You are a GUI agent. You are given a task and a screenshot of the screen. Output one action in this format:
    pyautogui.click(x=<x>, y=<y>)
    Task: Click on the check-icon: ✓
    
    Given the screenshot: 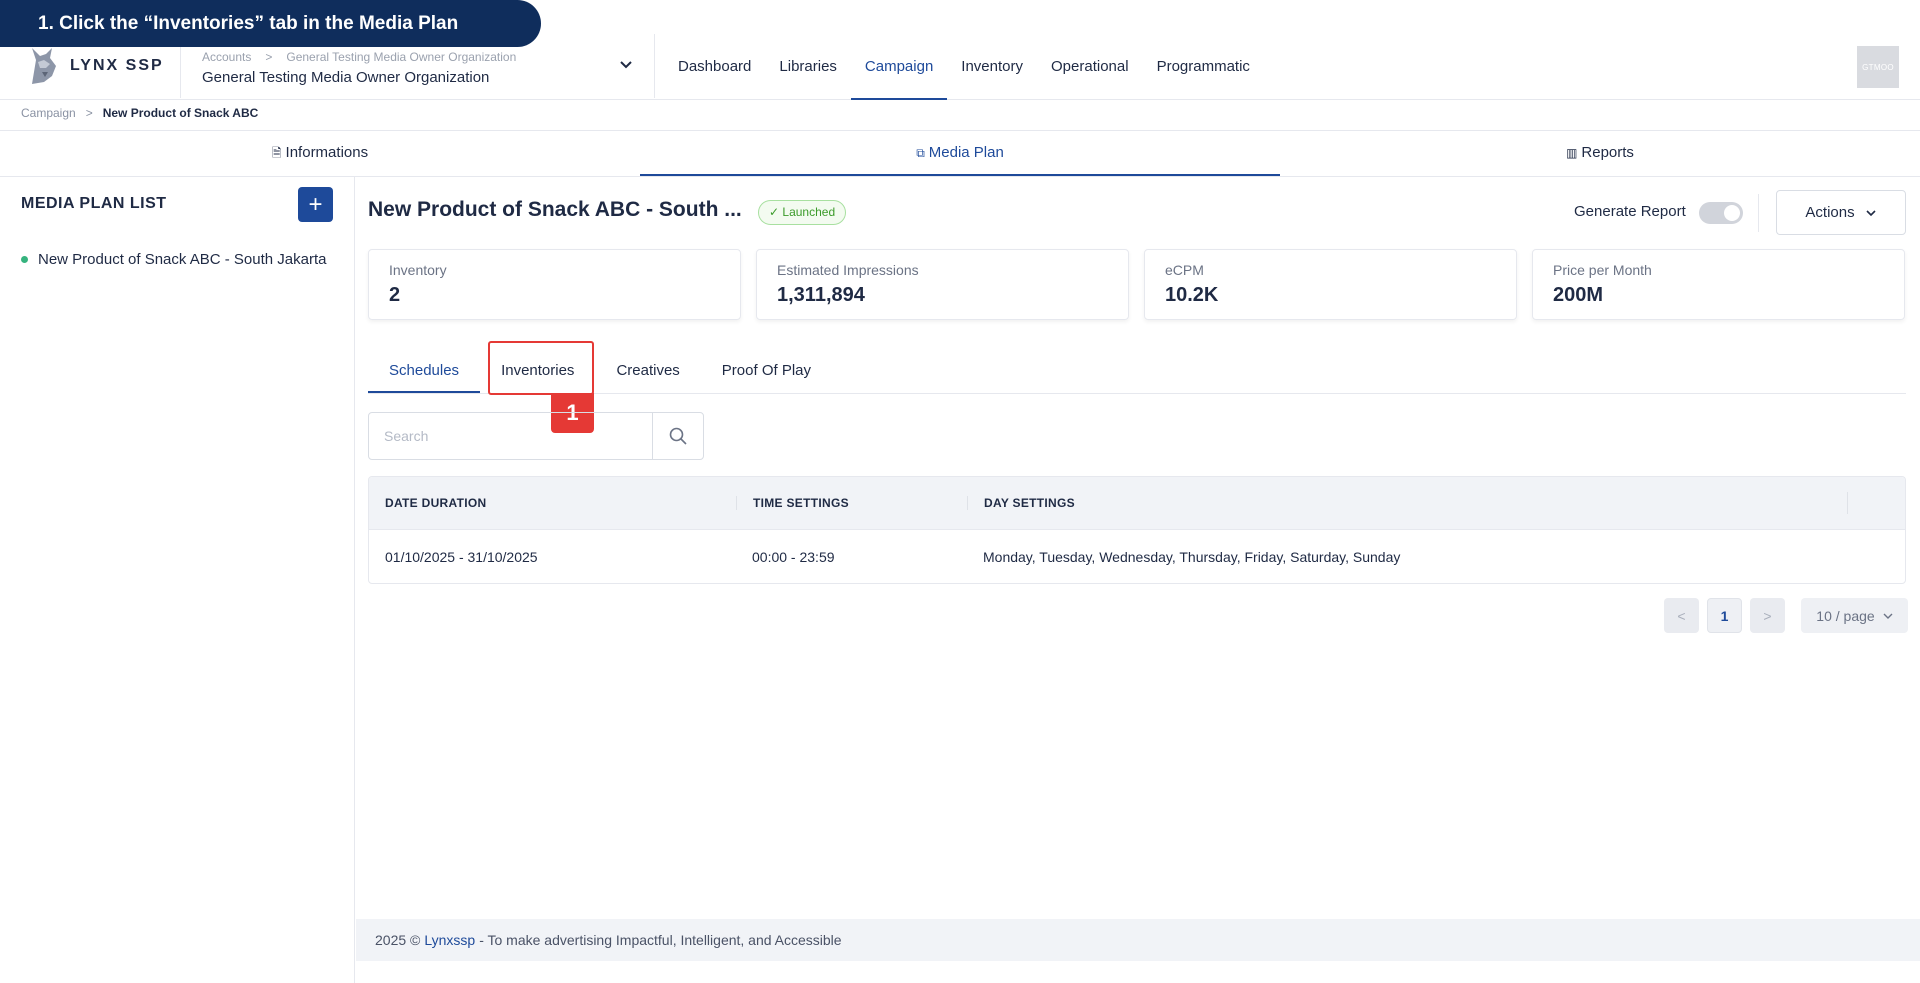 What is the action you would take?
    pyautogui.click(x=774, y=212)
    